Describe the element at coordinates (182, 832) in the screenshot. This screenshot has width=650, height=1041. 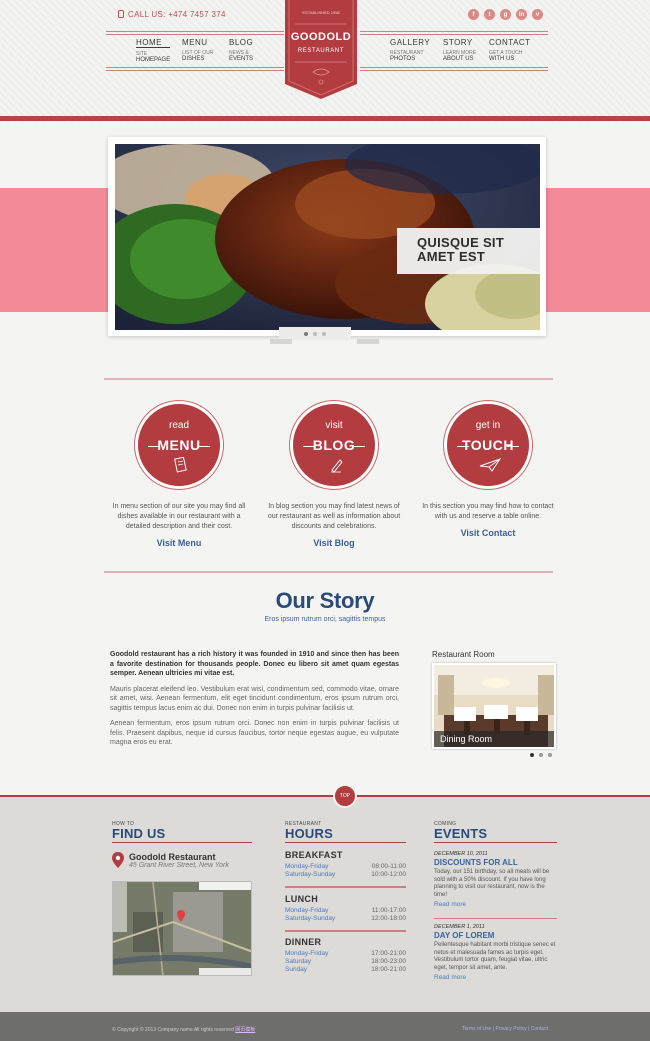
I see `find-us-heading: HOW TO FIND US` at that location.